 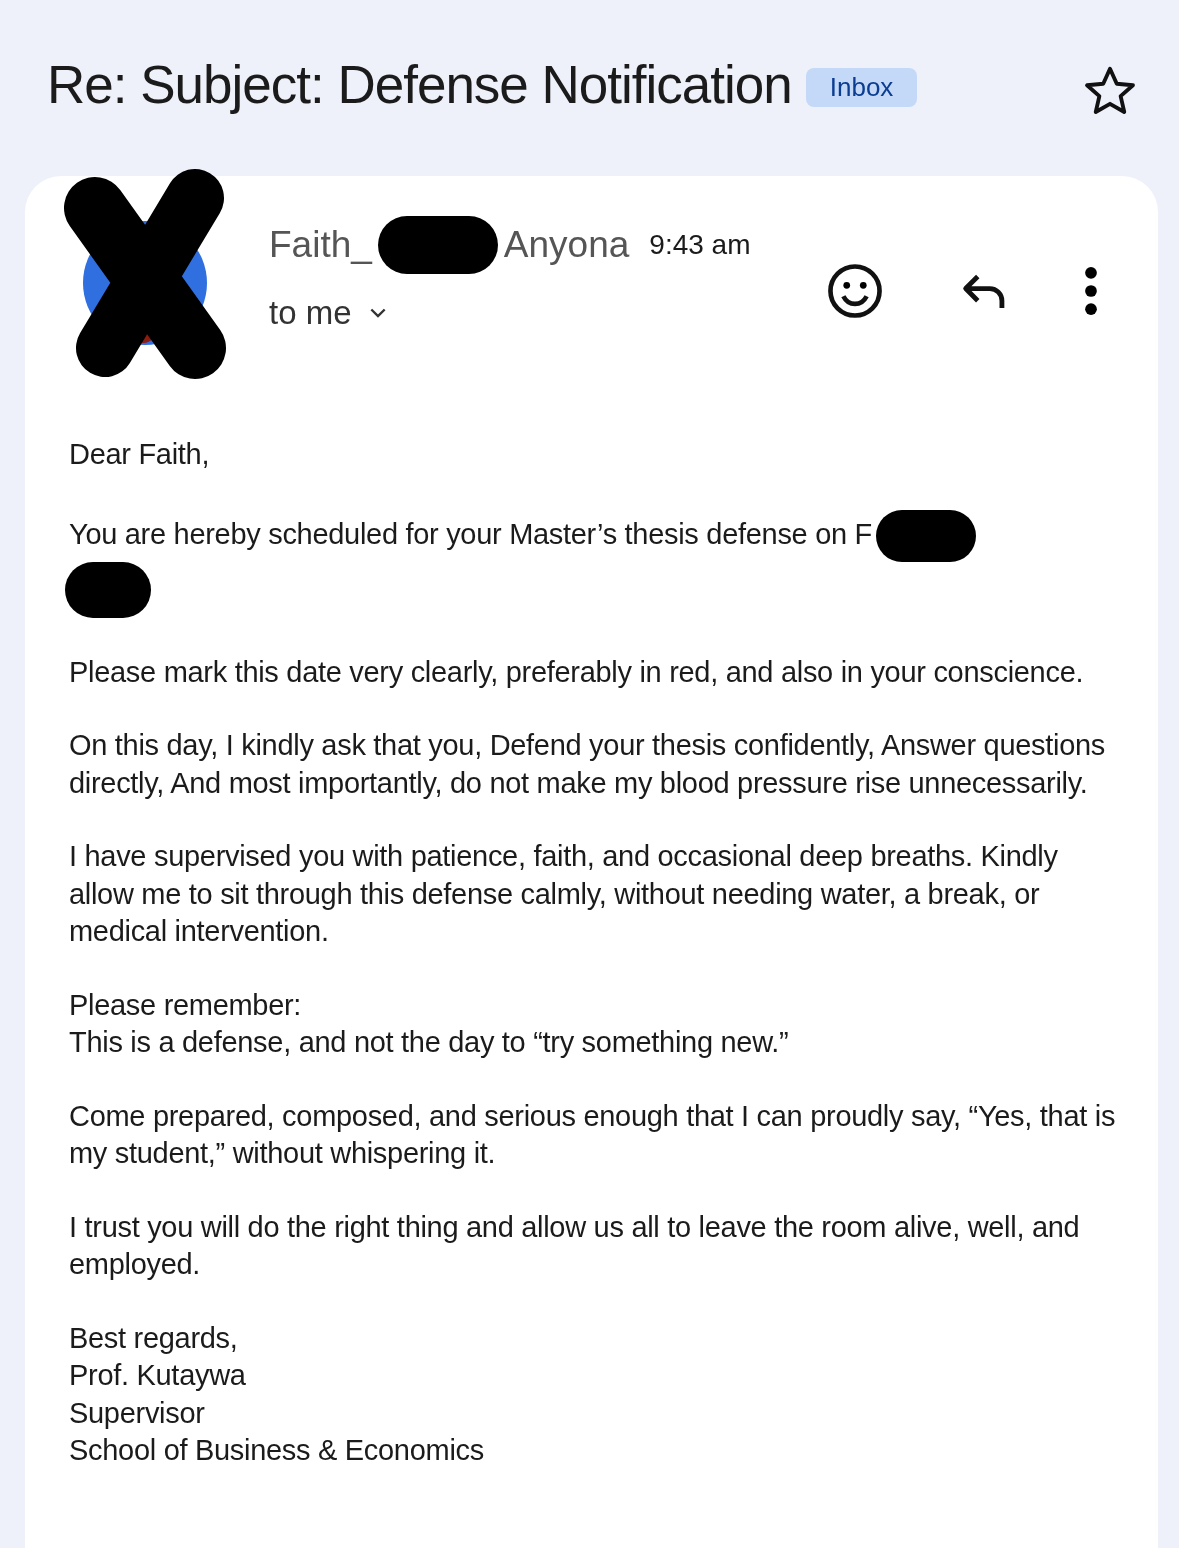 What do you see at coordinates (564, 894) in the screenshot?
I see `email-text: I have supervised you with patience, faith, and occasional deep breaths. Kindly allow me to sit through this defense calmly, without needing water, a break, or medical intervention.` at bounding box center [564, 894].